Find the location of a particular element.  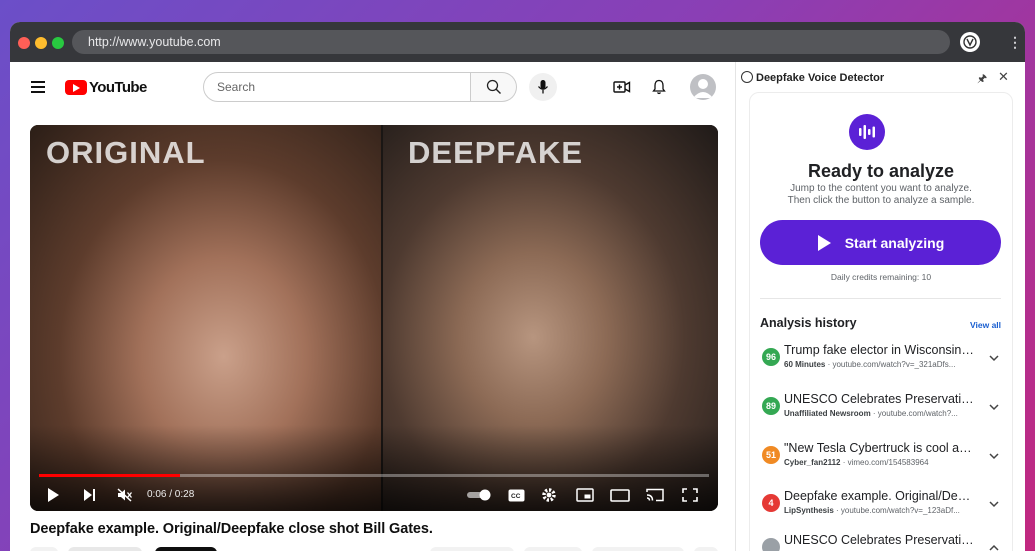

autoplay-toggle is located at coordinates (479, 495).